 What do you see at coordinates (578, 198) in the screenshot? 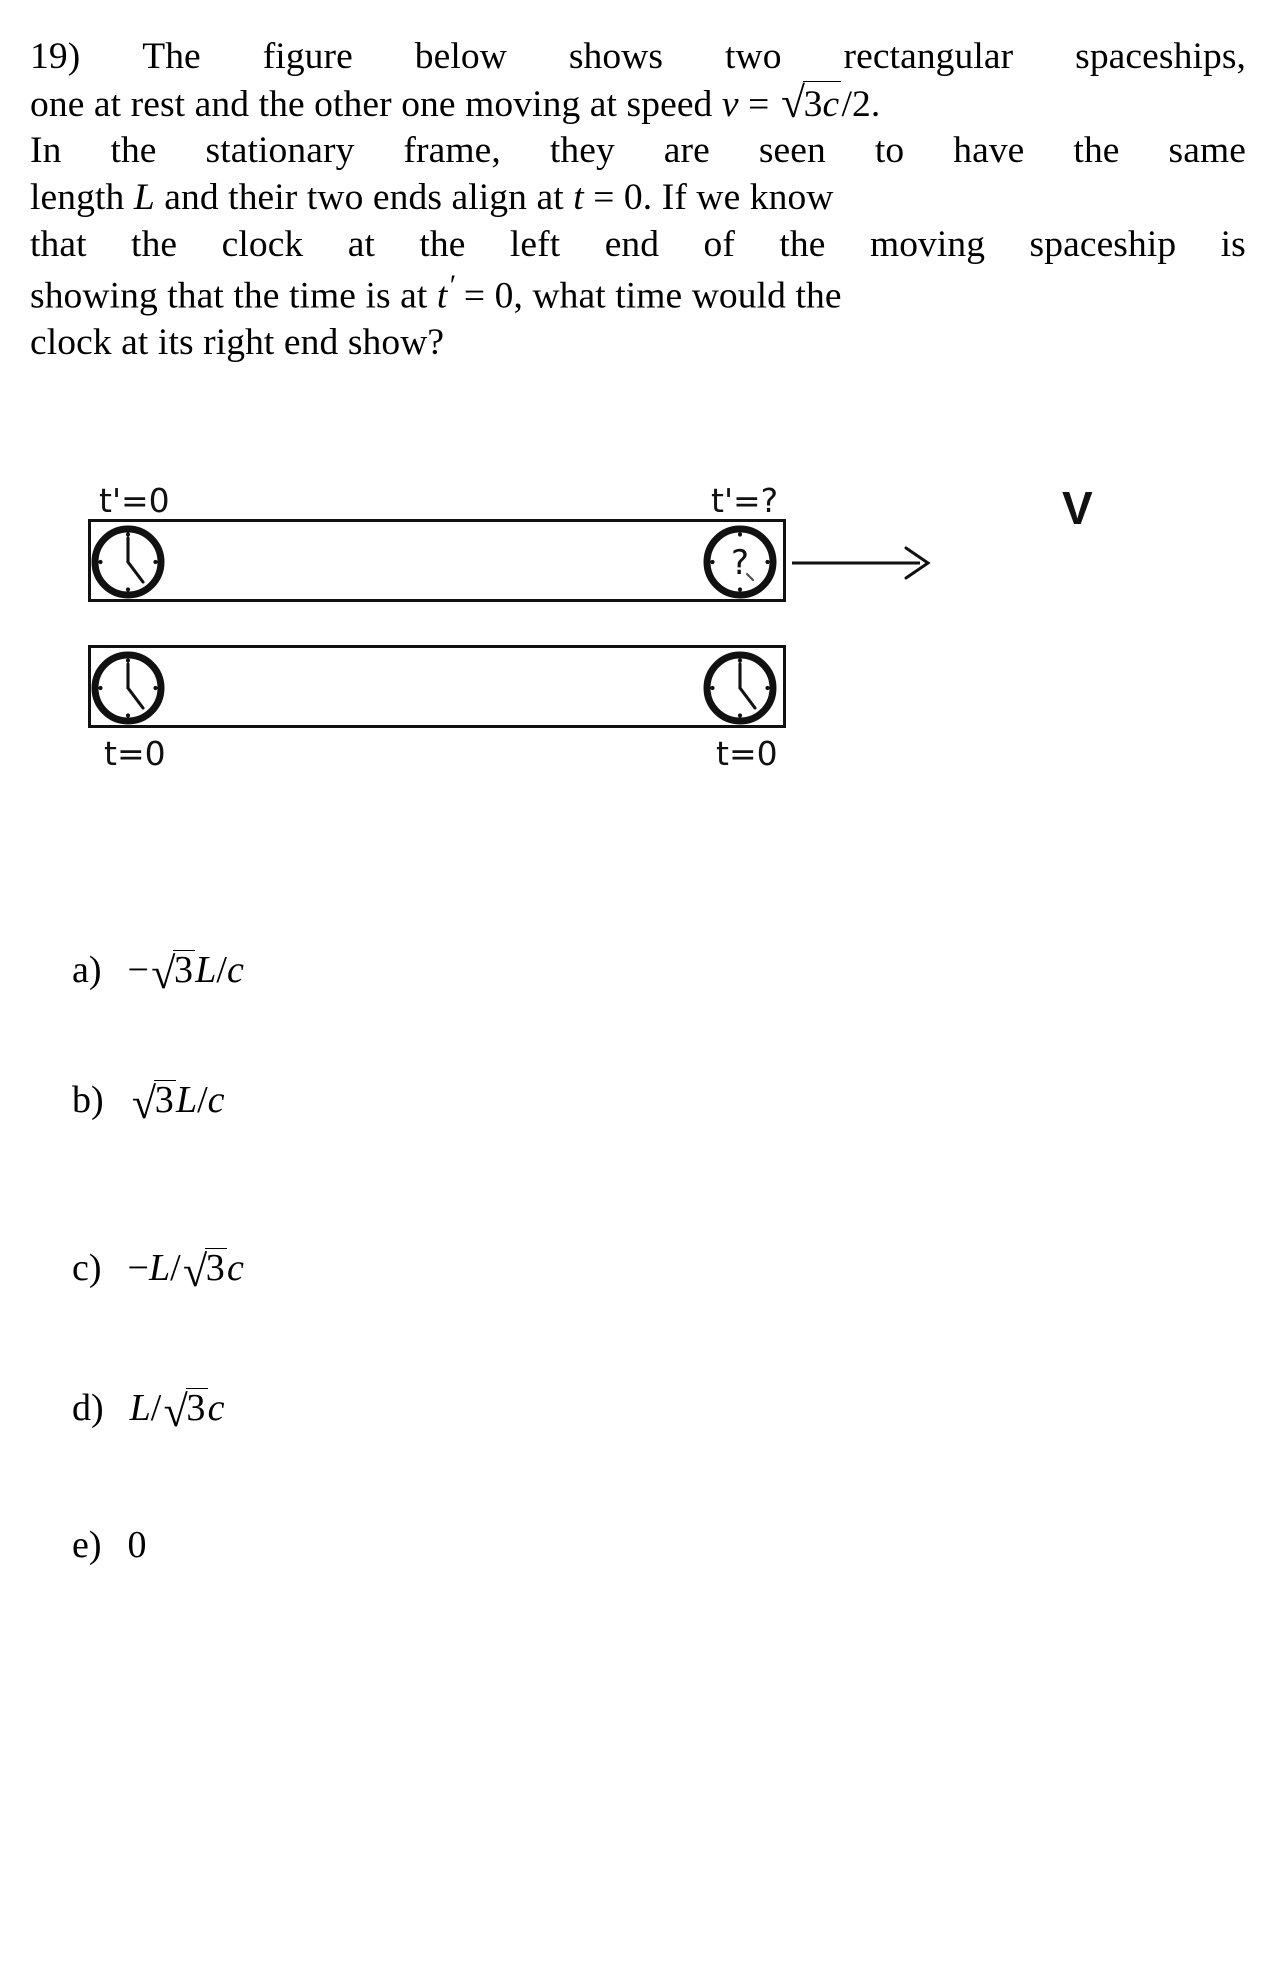
I see `time-variable: t` at bounding box center [578, 198].